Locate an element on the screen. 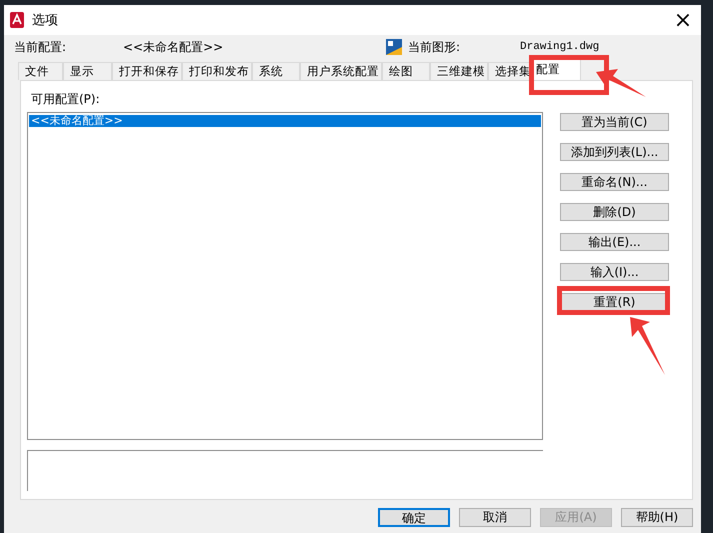 The image size is (713, 533). tab: 系统 is located at coordinates (276, 71).